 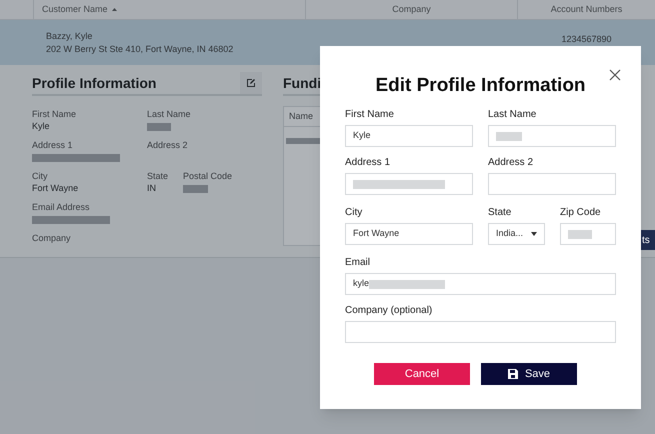 What do you see at coordinates (55, 189) in the screenshot?
I see `field-value: Fort Wayne` at bounding box center [55, 189].